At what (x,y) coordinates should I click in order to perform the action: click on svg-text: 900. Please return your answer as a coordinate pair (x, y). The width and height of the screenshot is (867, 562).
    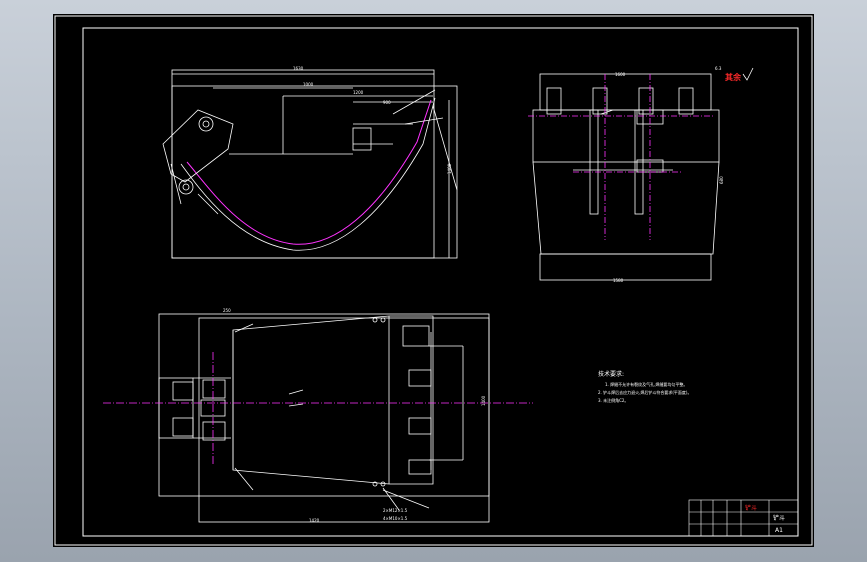
    Looking at the image, I should click on (387, 102).